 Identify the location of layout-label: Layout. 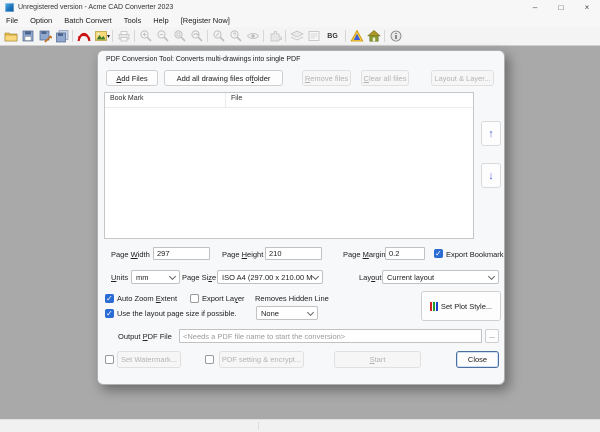
(370, 277).